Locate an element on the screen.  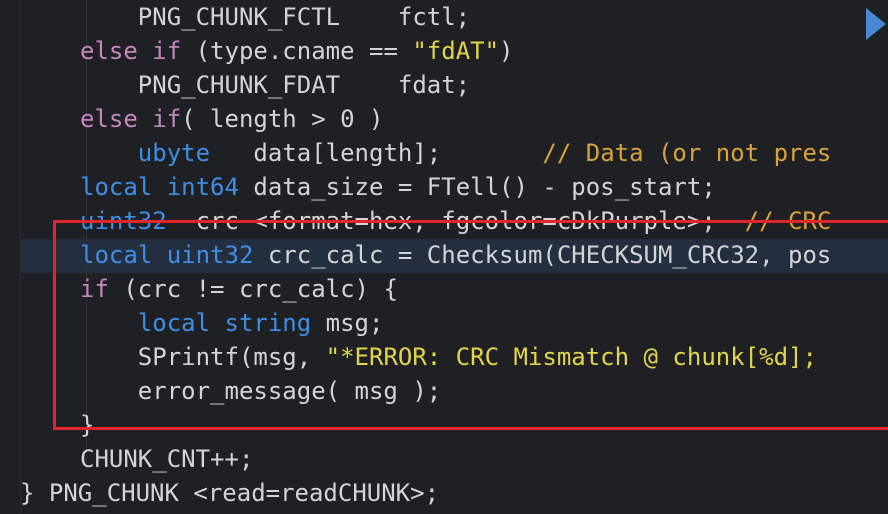
code-token: "fdAT" is located at coordinates (456, 51).